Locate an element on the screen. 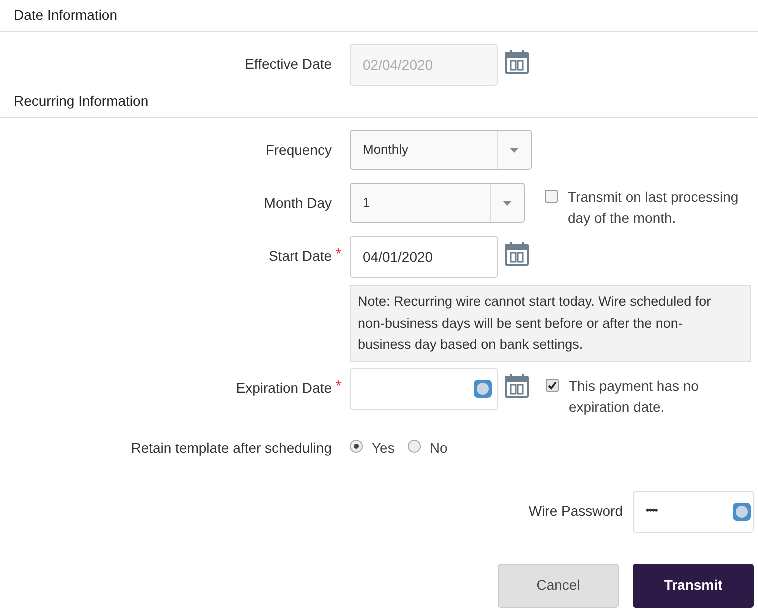 The image size is (758, 612). field-label: Retain template after scheduling is located at coordinates (231, 448).